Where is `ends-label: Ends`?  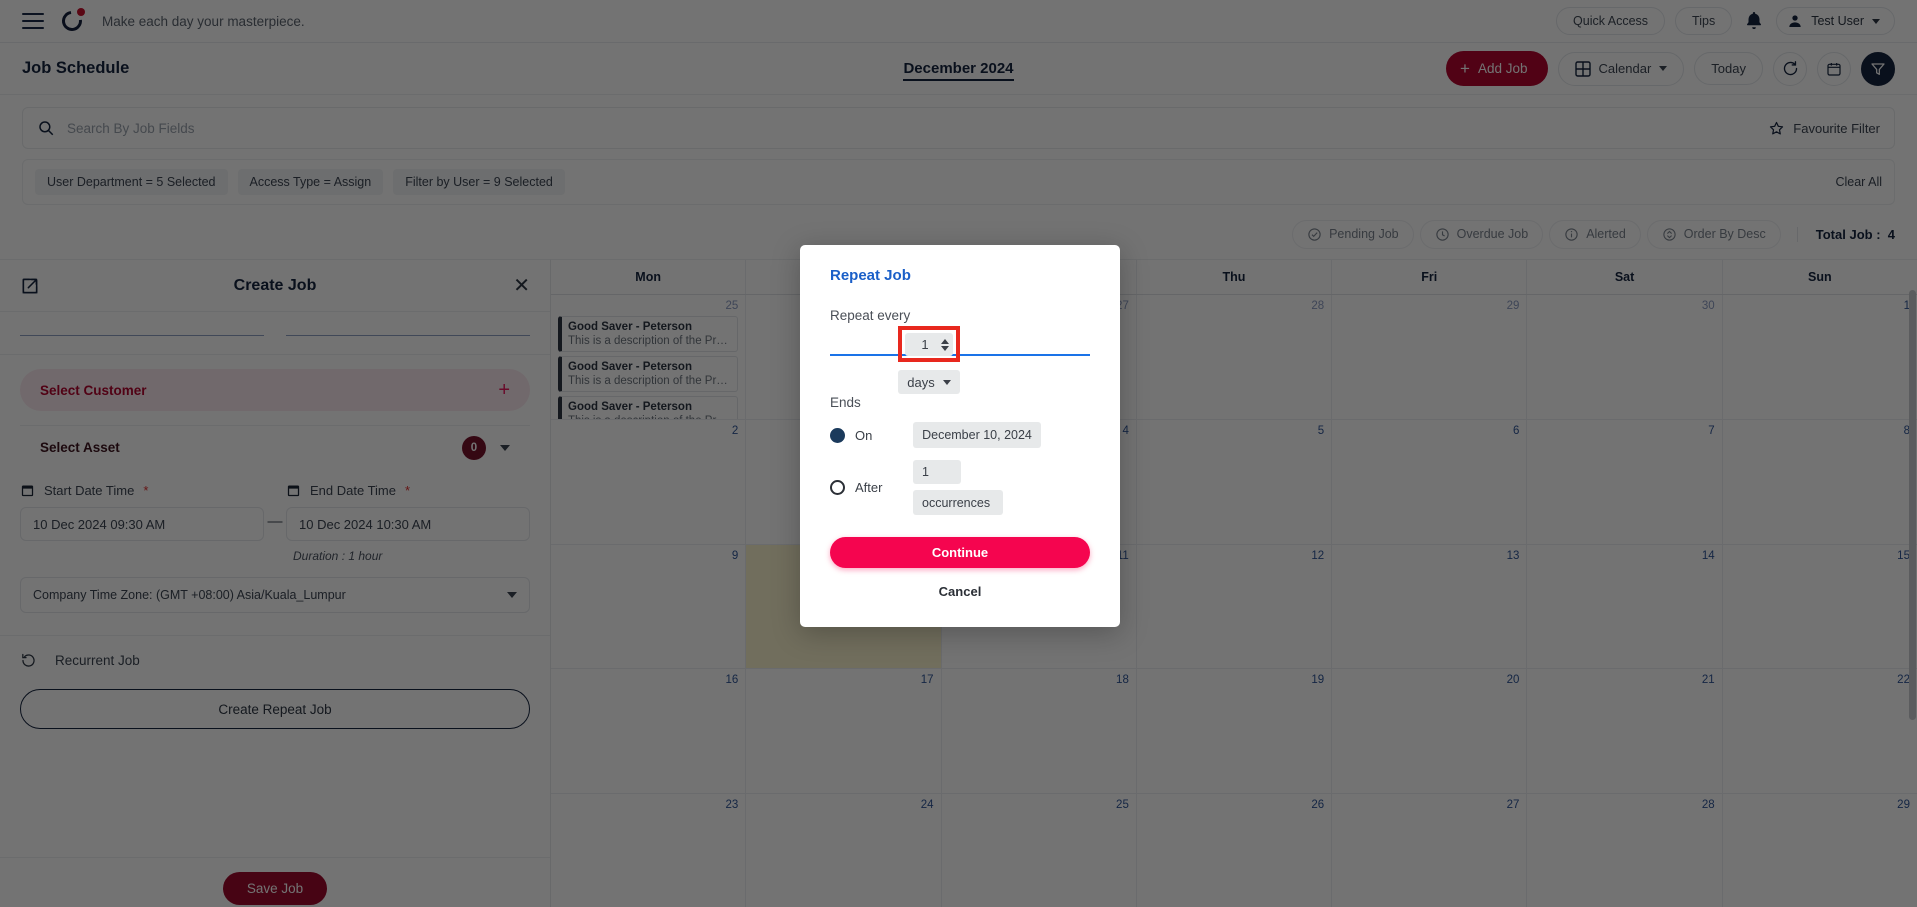 ends-label: Ends is located at coordinates (845, 402).